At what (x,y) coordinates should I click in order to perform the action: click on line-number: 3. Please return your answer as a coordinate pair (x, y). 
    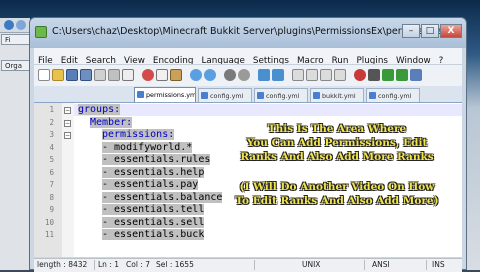
    Looking at the image, I should click on (51, 134).